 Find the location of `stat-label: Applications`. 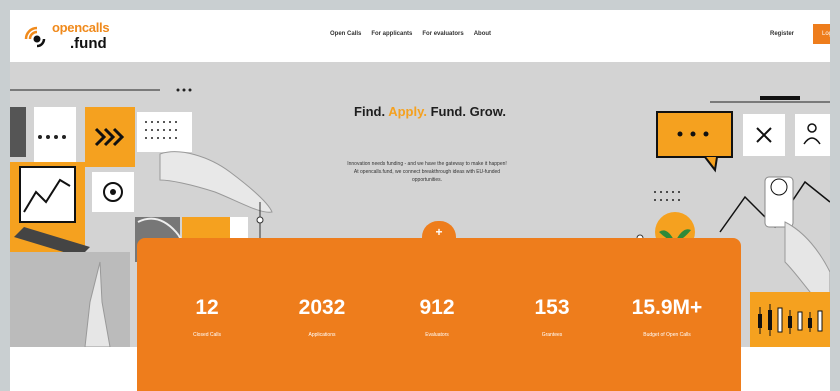

stat-label: Applications is located at coordinates (322, 335).